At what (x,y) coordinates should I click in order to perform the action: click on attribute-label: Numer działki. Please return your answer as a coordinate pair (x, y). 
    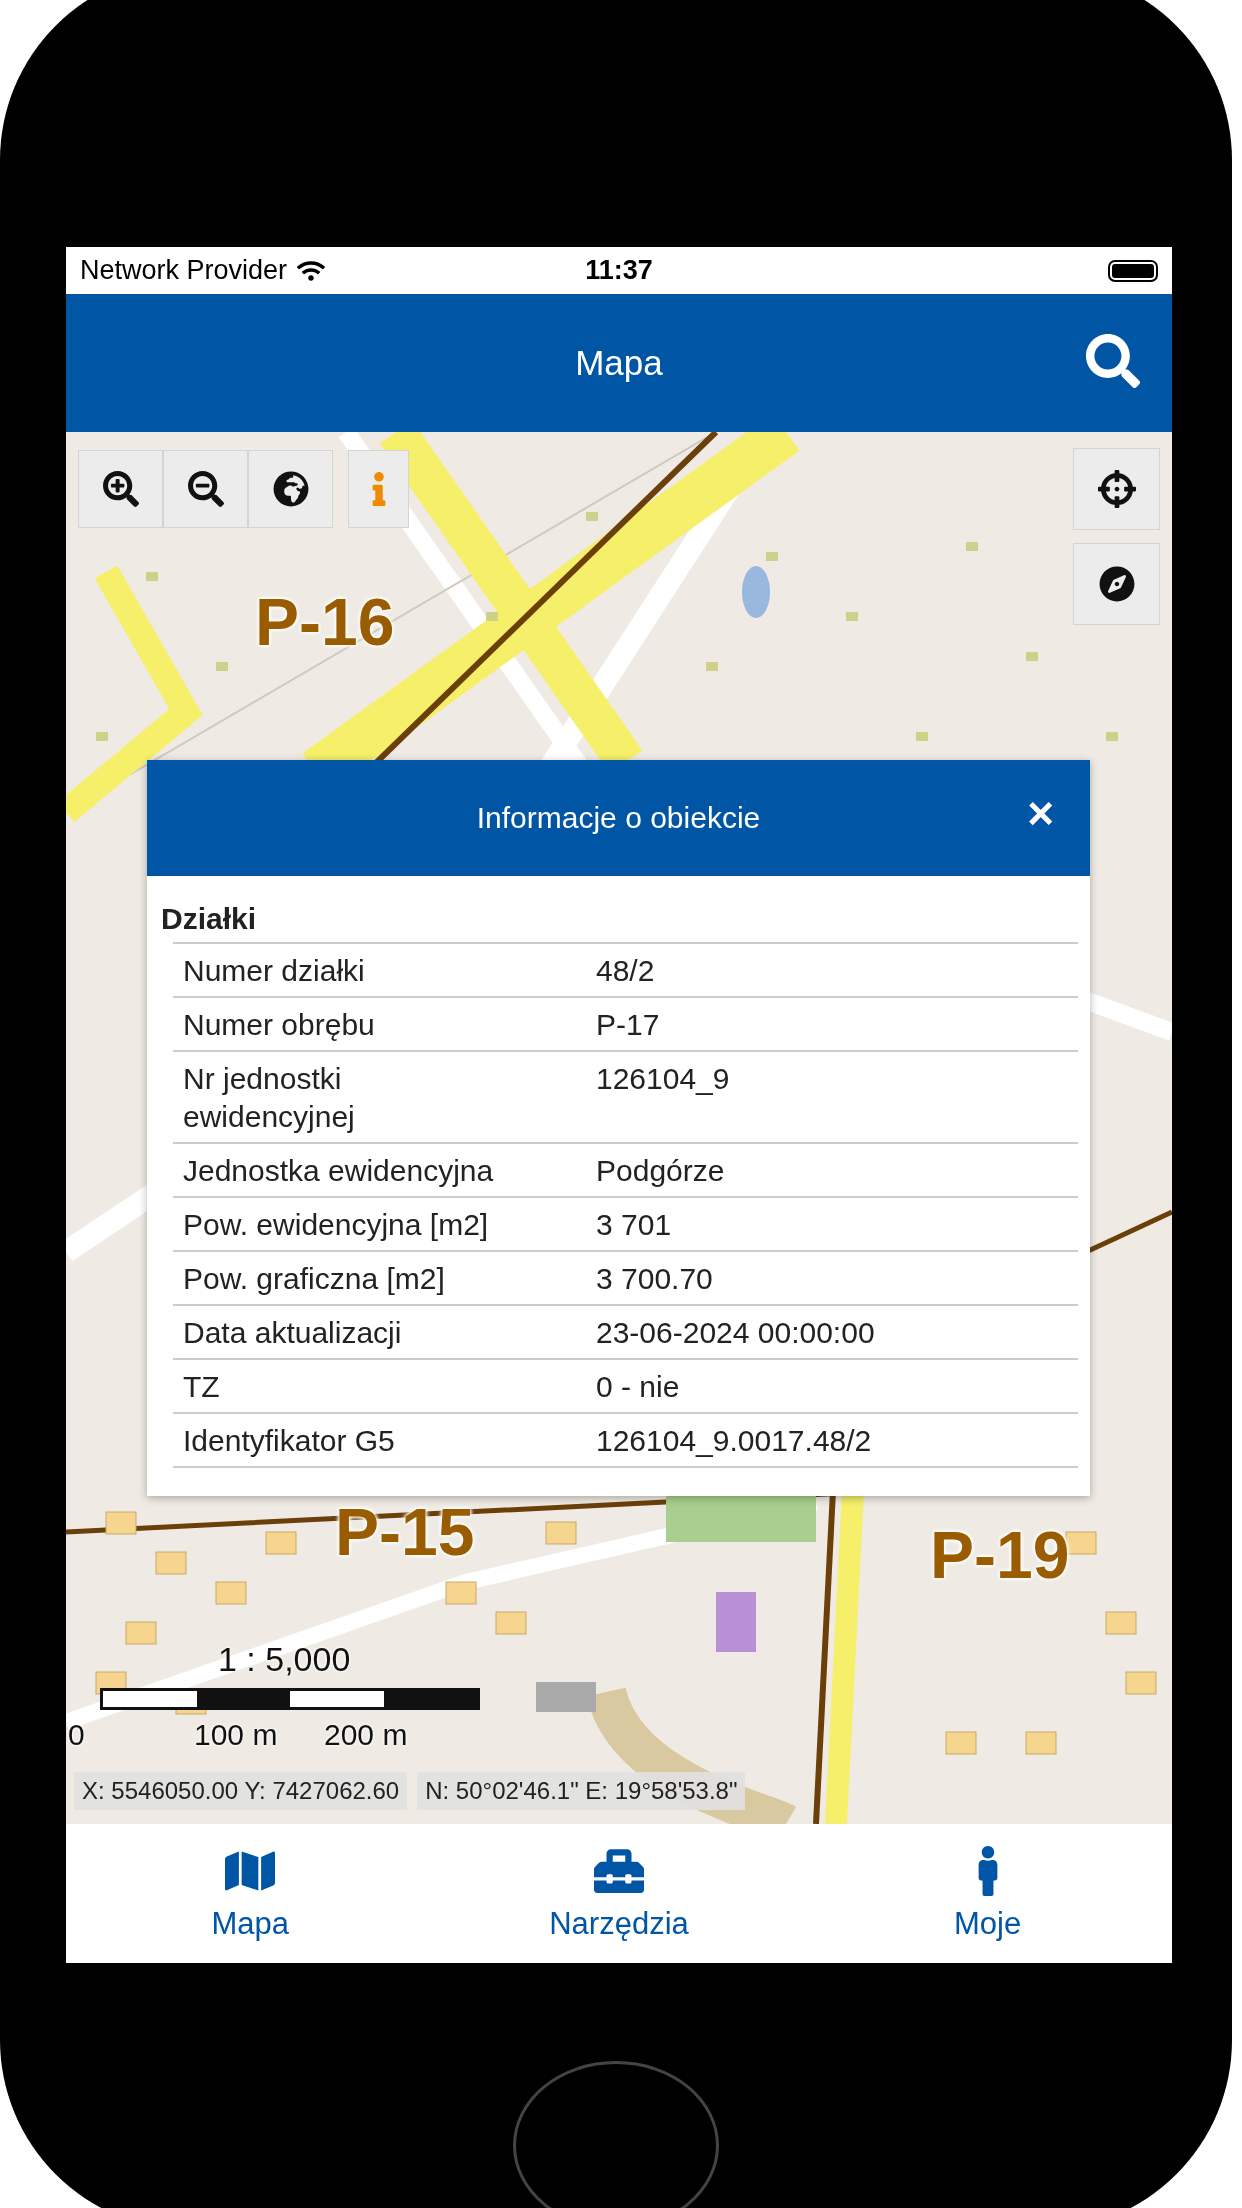
    Looking at the image, I should click on (274, 971).